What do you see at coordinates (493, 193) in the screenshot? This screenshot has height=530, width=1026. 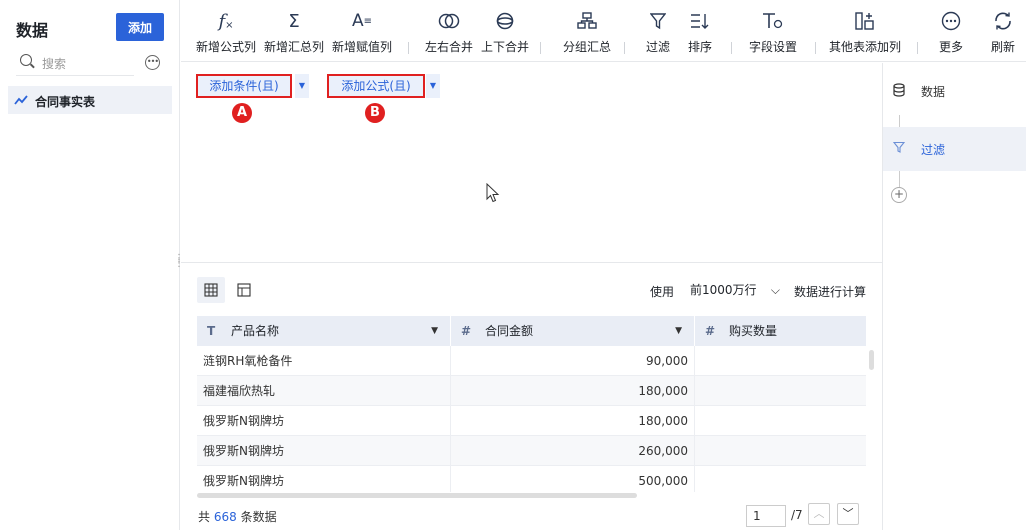 I see `mouse-cursor-icon` at bounding box center [493, 193].